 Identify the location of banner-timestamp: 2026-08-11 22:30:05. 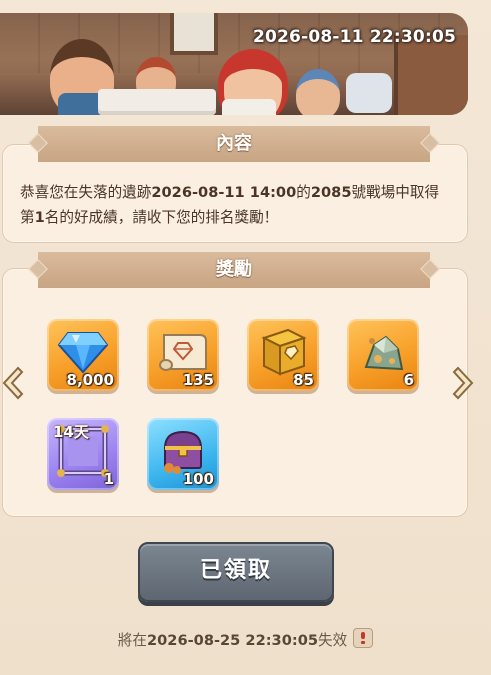
(354, 37).